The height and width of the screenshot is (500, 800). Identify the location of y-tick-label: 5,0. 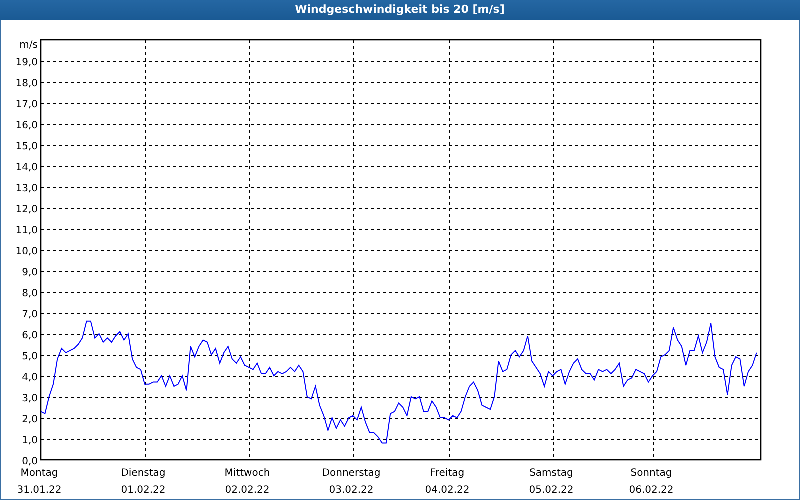
(30, 357).